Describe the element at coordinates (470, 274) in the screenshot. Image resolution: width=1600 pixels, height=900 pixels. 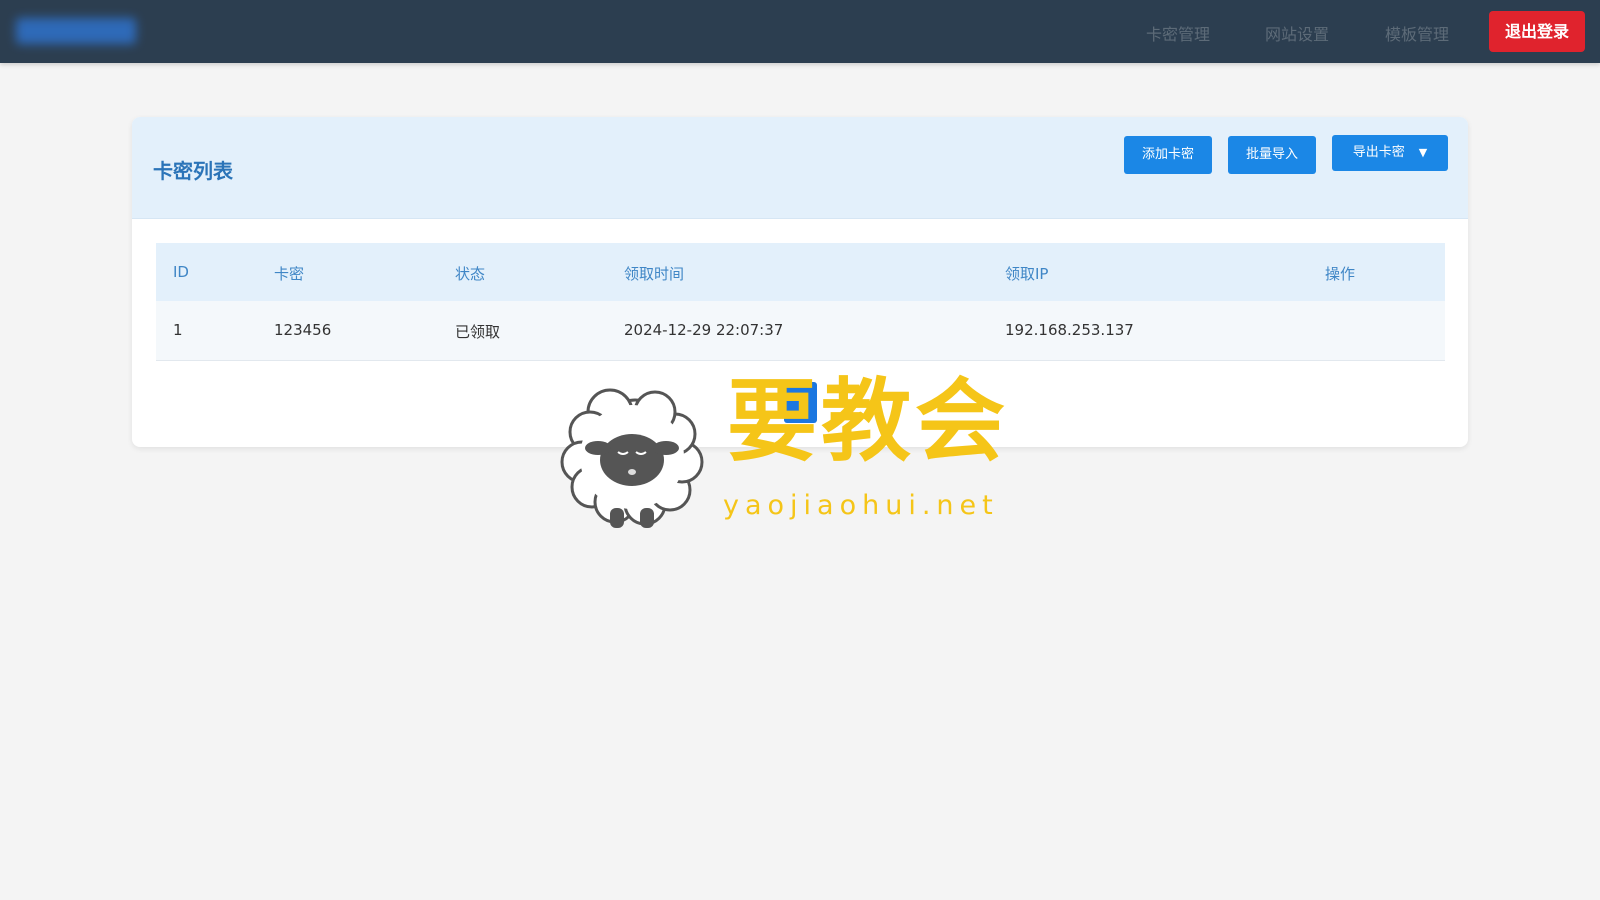
I see `col-header-status: 状态` at that location.